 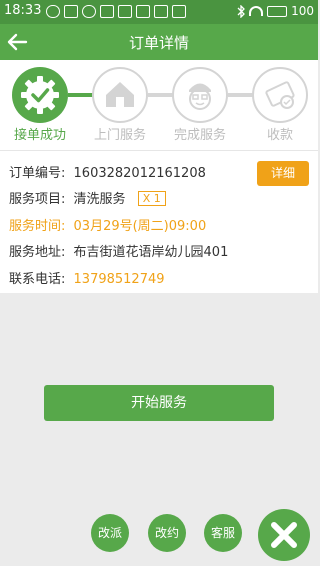 I want to click on title-bar: 订单详情, so click(x=159, y=42).